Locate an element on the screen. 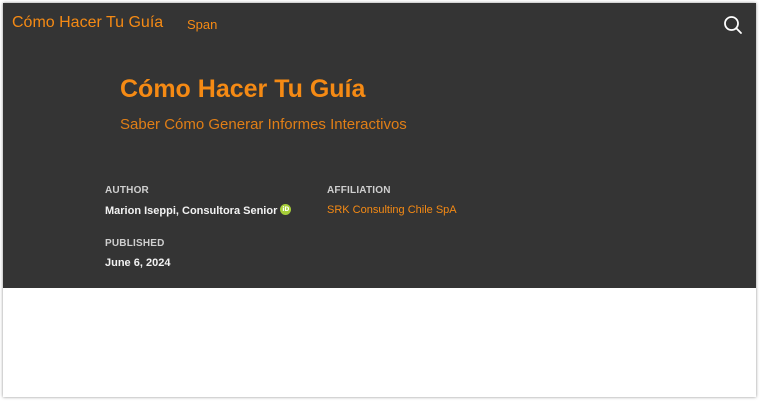  published-date: June 6, 2024 is located at coordinates (138, 263).